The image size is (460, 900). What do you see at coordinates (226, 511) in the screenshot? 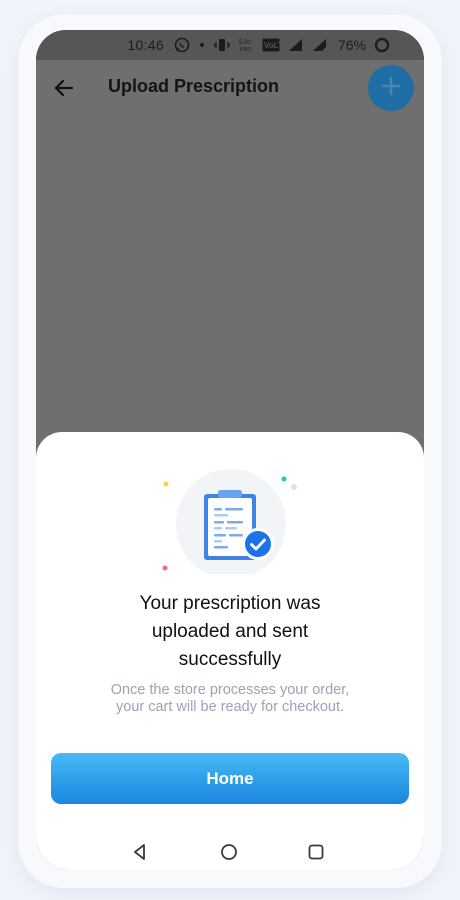
I see `prescription-clipboard-check-icon` at bounding box center [226, 511].